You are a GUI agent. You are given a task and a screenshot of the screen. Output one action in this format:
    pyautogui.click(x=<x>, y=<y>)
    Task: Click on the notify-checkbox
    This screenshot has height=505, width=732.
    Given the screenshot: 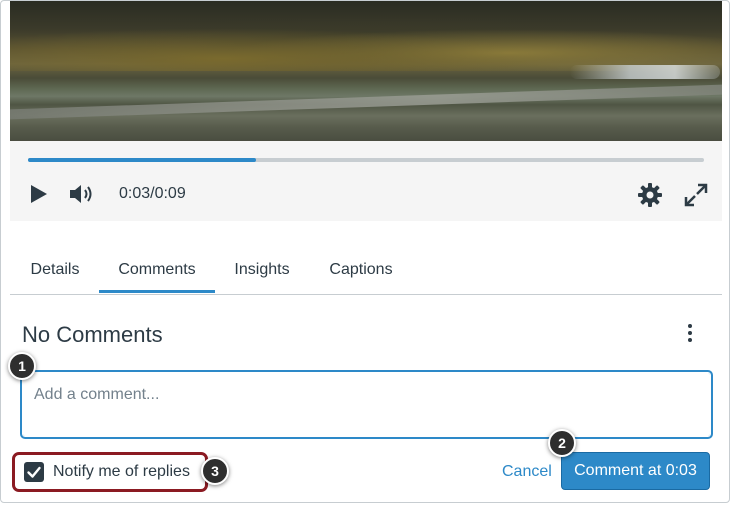 What is the action you would take?
    pyautogui.click(x=34, y=472)
    